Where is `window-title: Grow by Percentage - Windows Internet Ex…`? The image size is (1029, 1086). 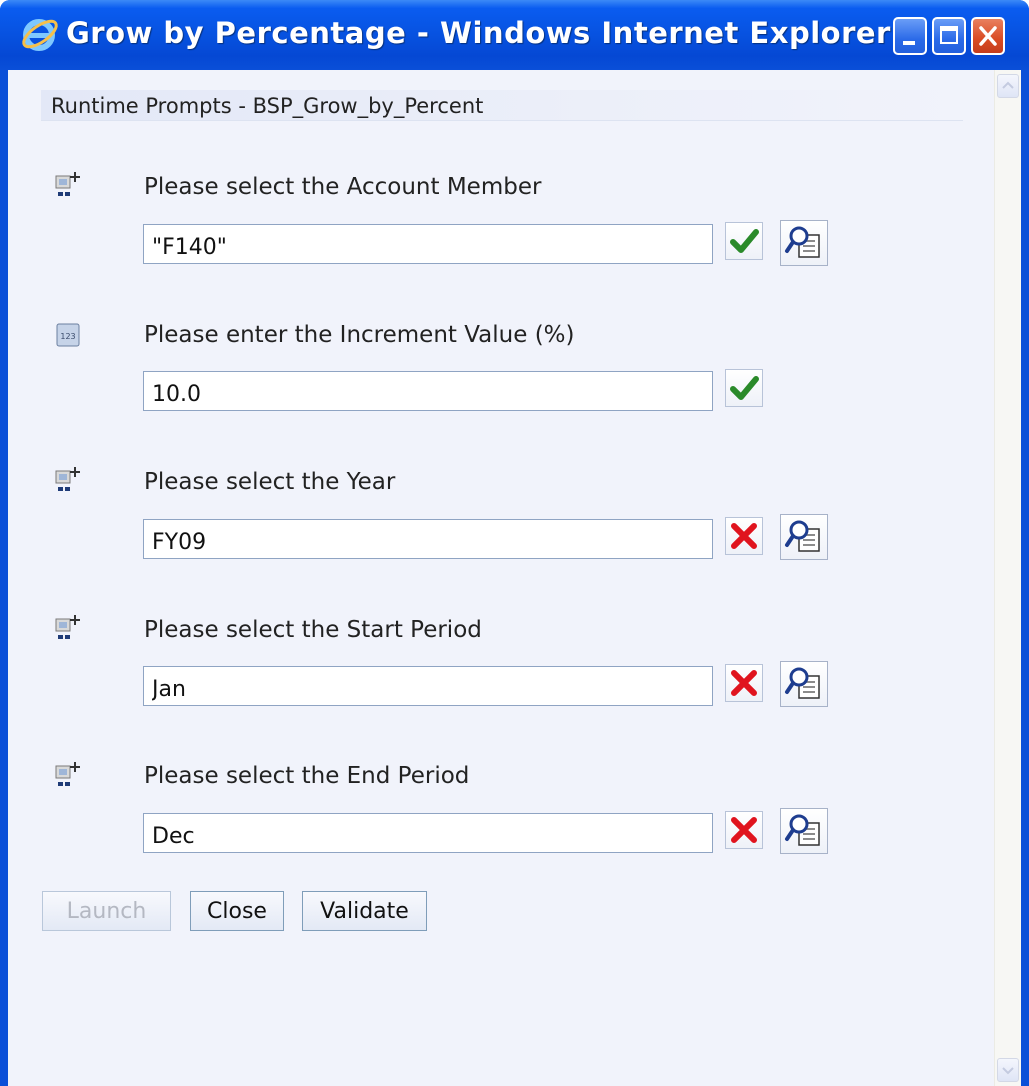
window-title: Grow by Percentage - Windows Internet Ex… is located at coordinates (478, 33).